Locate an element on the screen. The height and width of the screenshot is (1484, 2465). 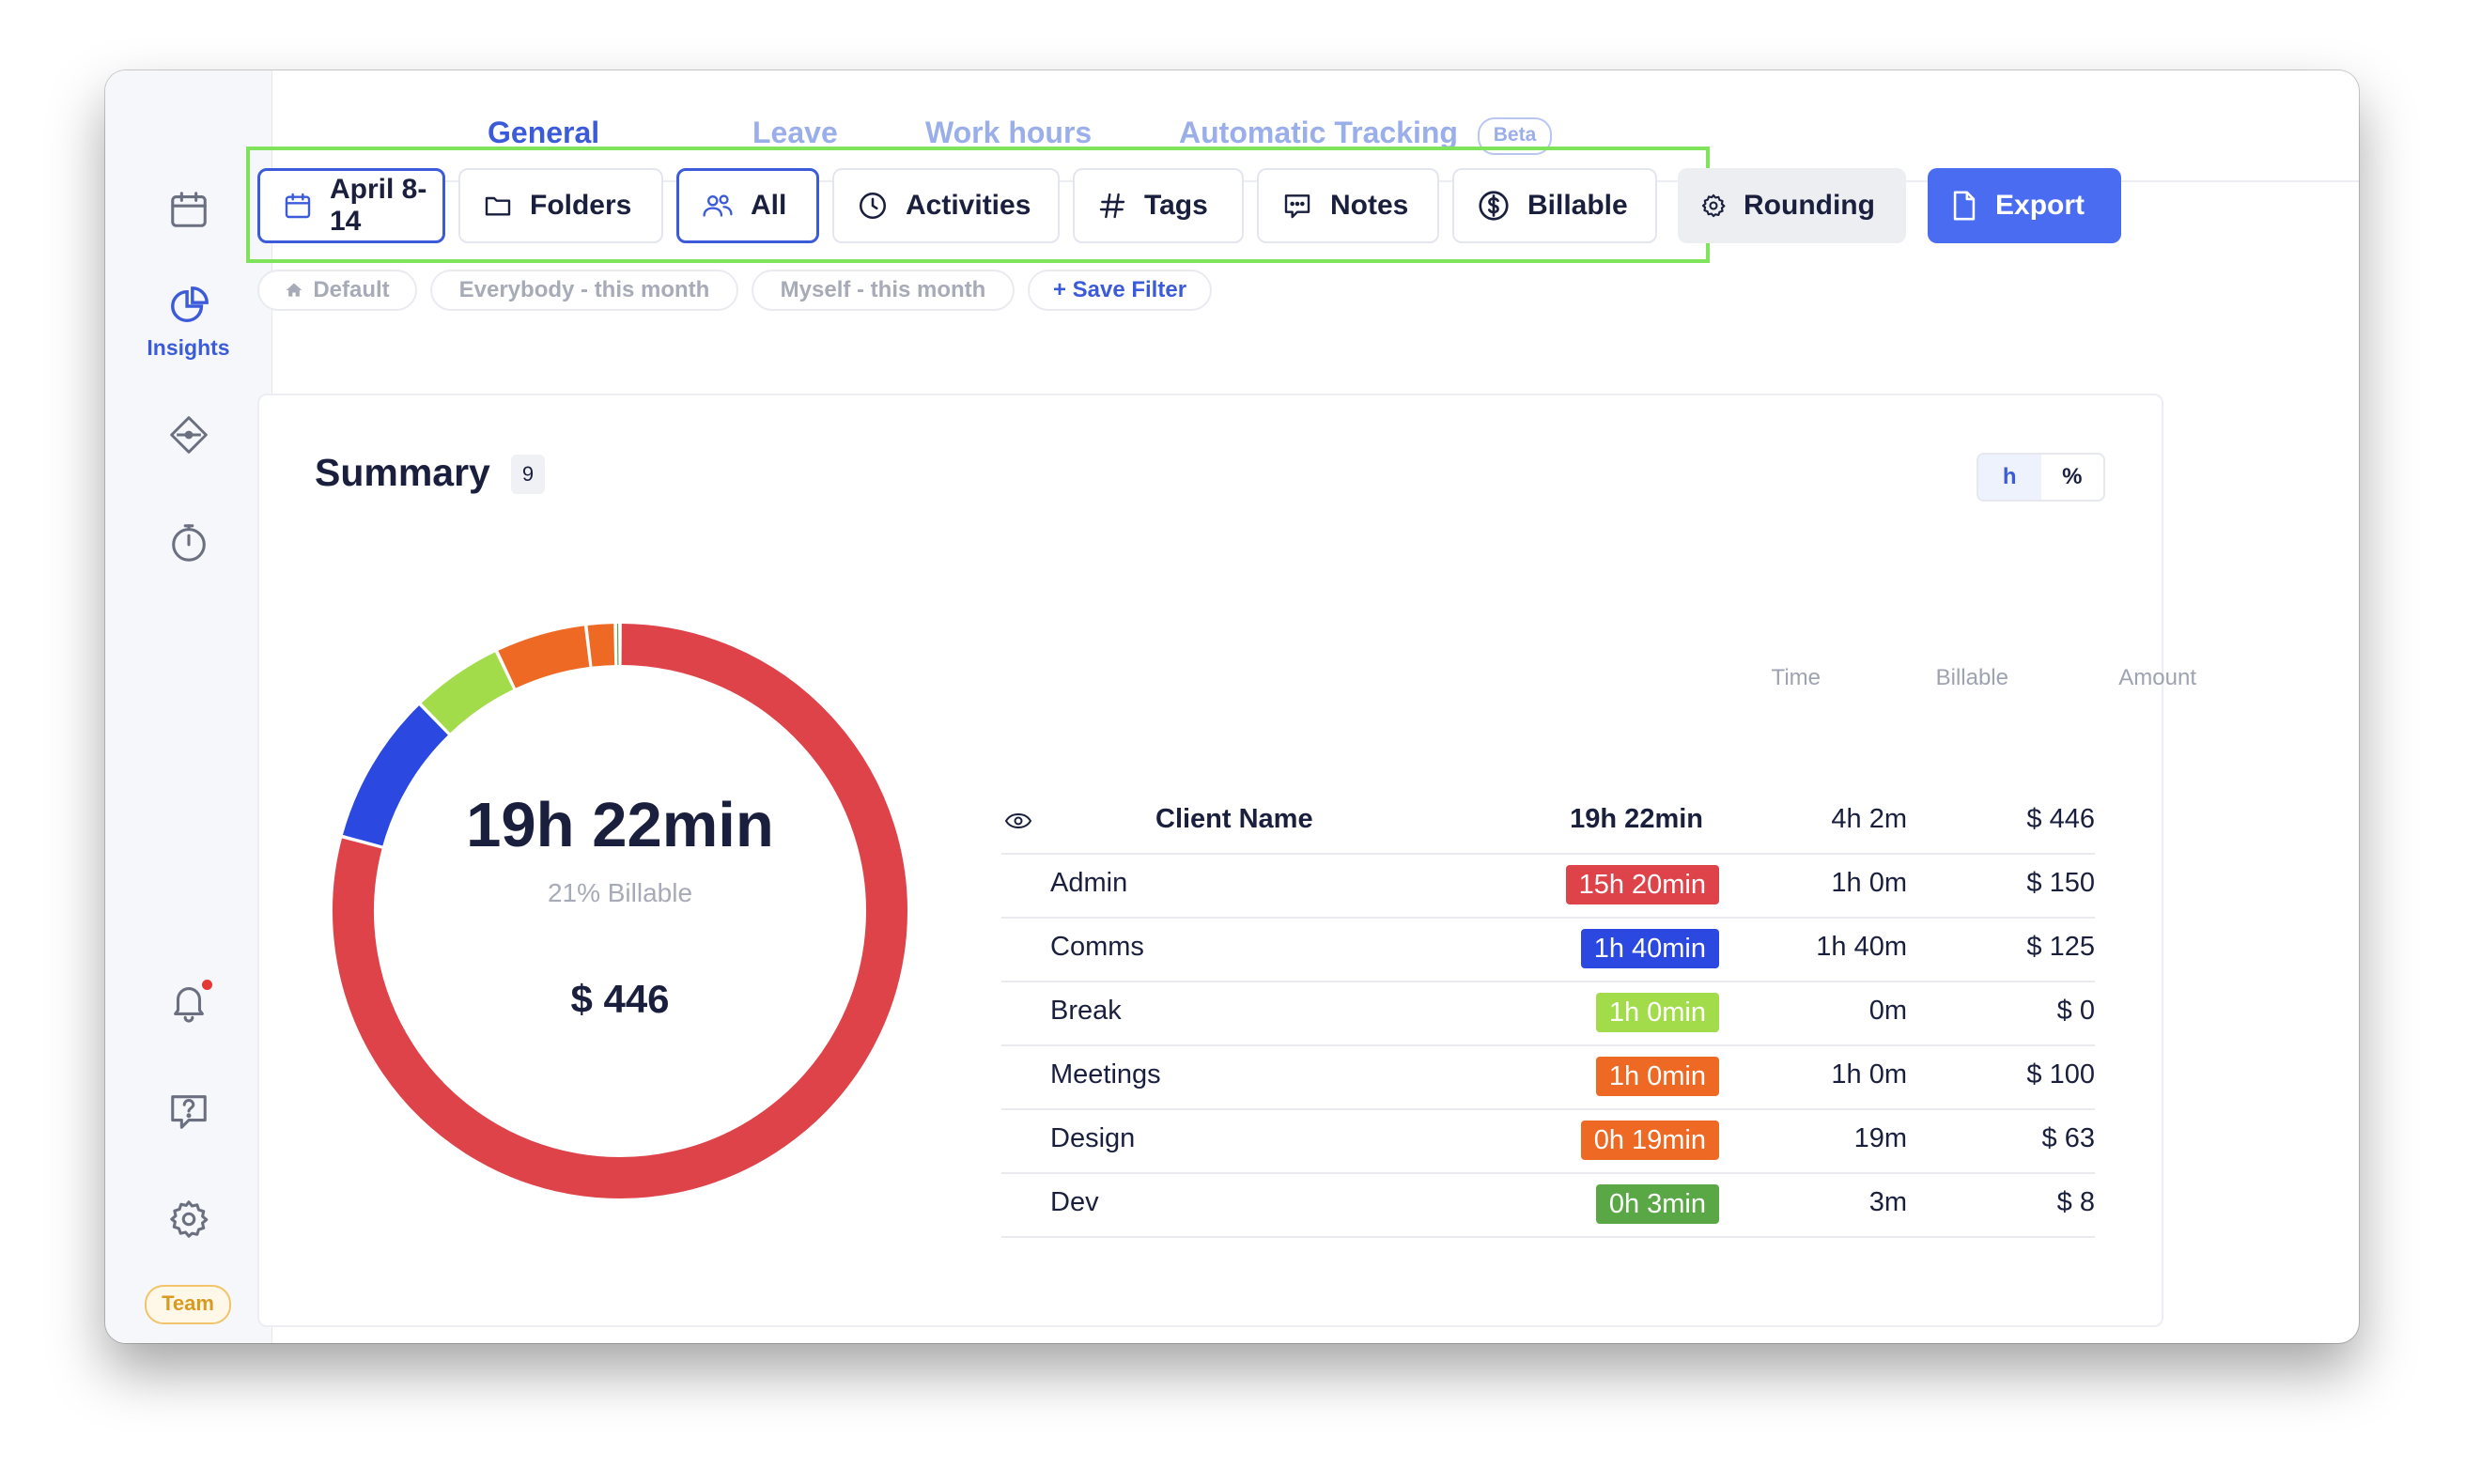
row-name: Dev is located at coordinates (1074, 1202).